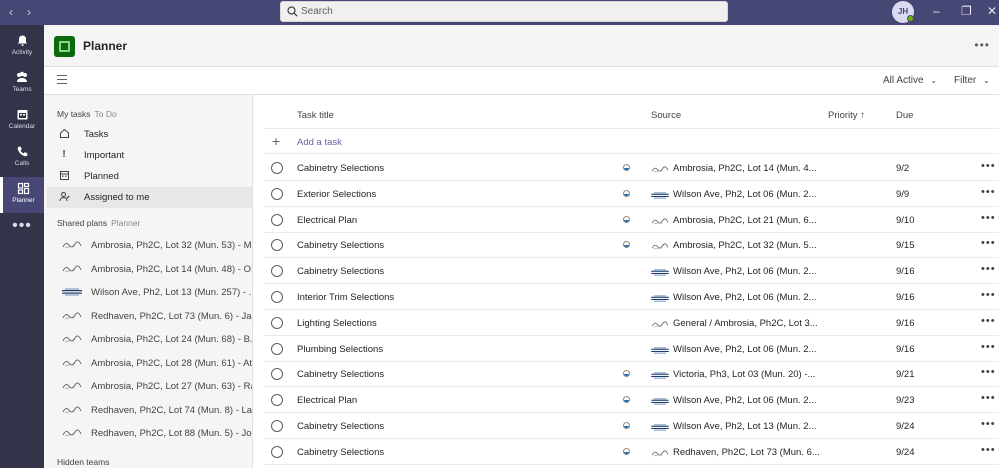 This screenshot has width=999, height=468. I want to click on back-arrow-icon: ‹, so click(11, 12).